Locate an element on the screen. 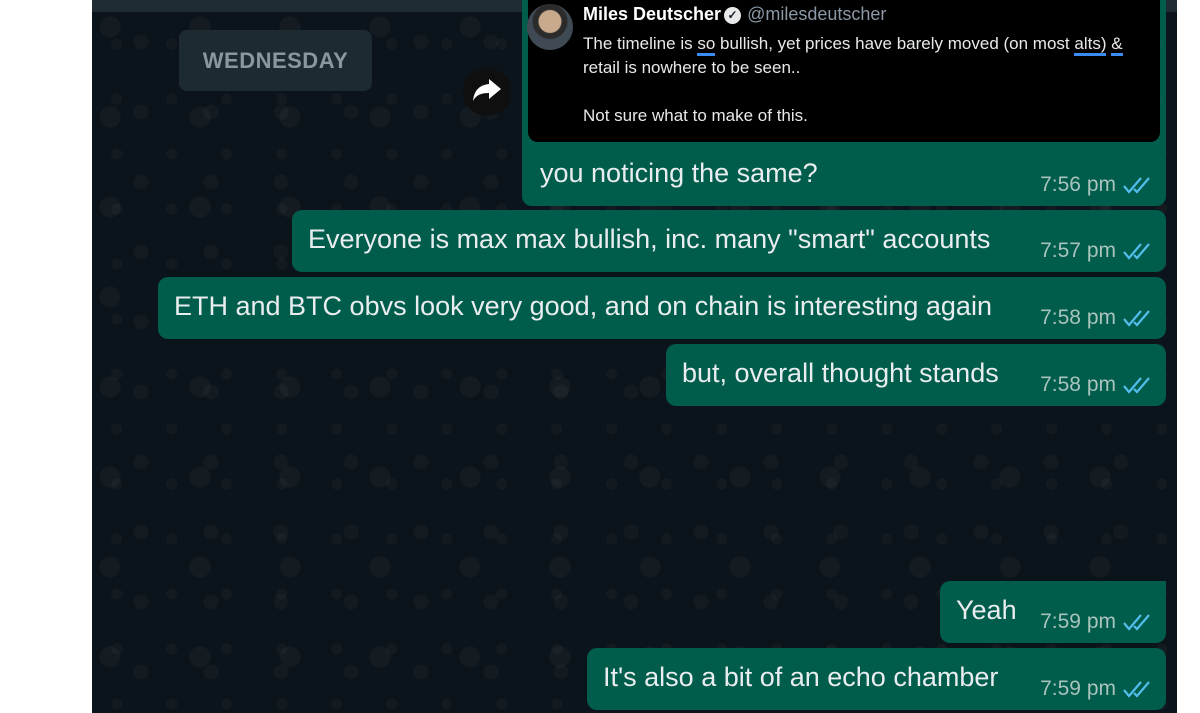  message-bubble: but, overall thought stands 7:58 pm is located at coordinates (916, 375).